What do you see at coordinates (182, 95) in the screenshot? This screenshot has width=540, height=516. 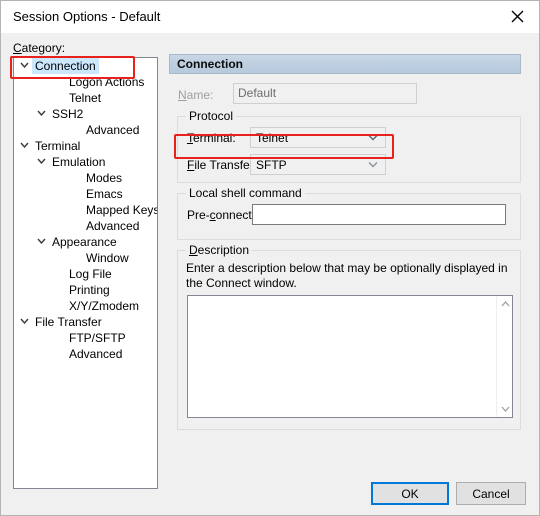 I see `name-label-mnemonic: N` at bounding box center [182, 95].